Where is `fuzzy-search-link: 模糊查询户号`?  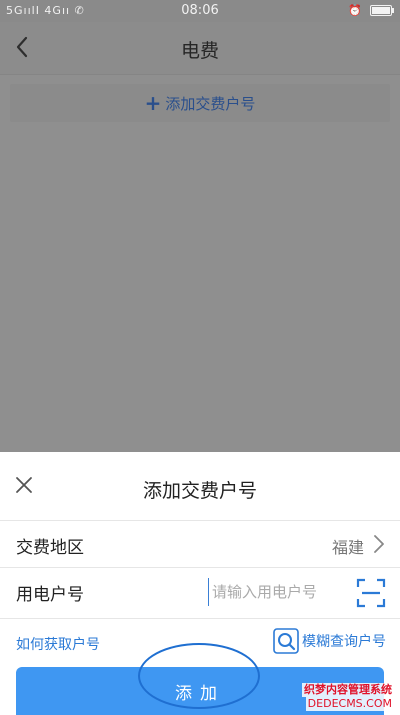 fuzzy-search-link: 模糊查询户号 is located at coordinates (329, 641).